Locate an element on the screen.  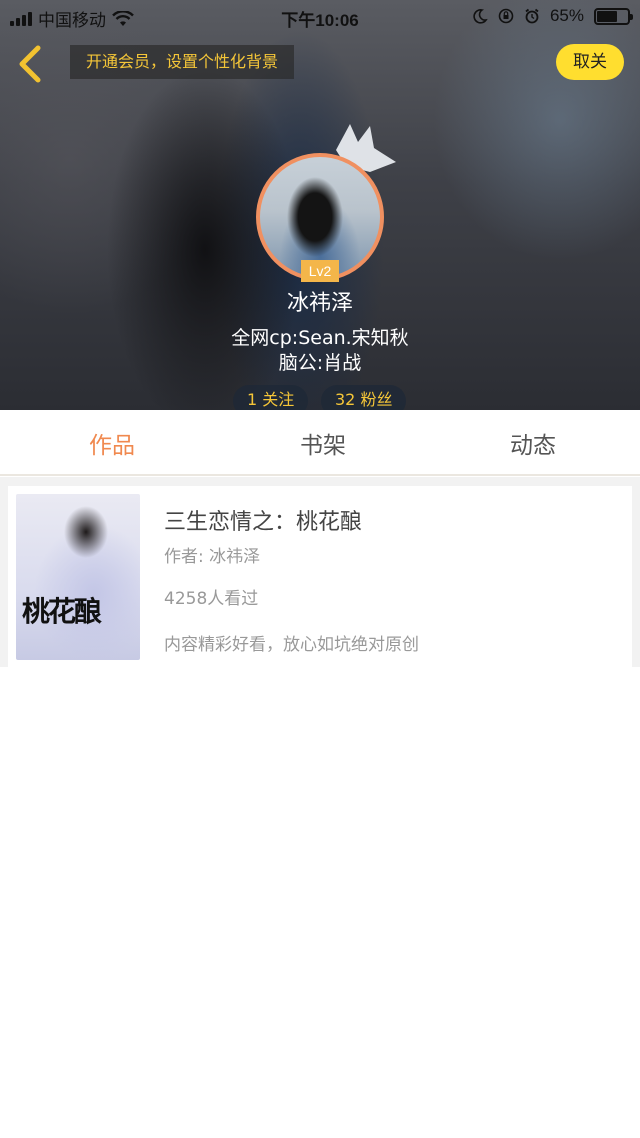
tab-activity: 动态 is located at coordinates (533, 443).